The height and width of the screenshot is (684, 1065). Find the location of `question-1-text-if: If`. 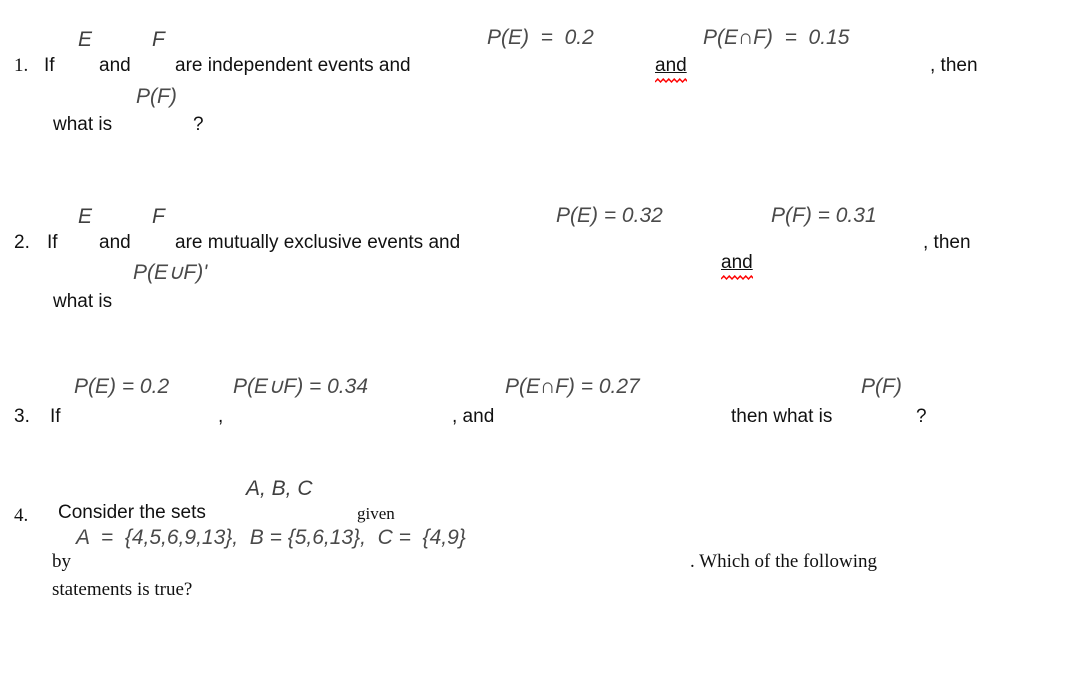

question-1-text-if: If is located at coordinates (49, 65).